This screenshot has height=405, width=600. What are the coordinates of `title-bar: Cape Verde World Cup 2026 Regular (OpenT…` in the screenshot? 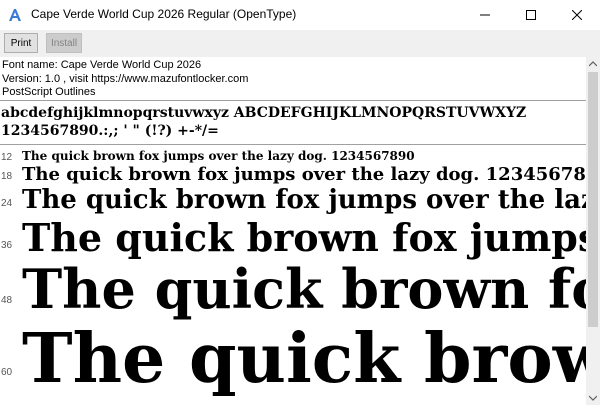 It's located at (300, 15).